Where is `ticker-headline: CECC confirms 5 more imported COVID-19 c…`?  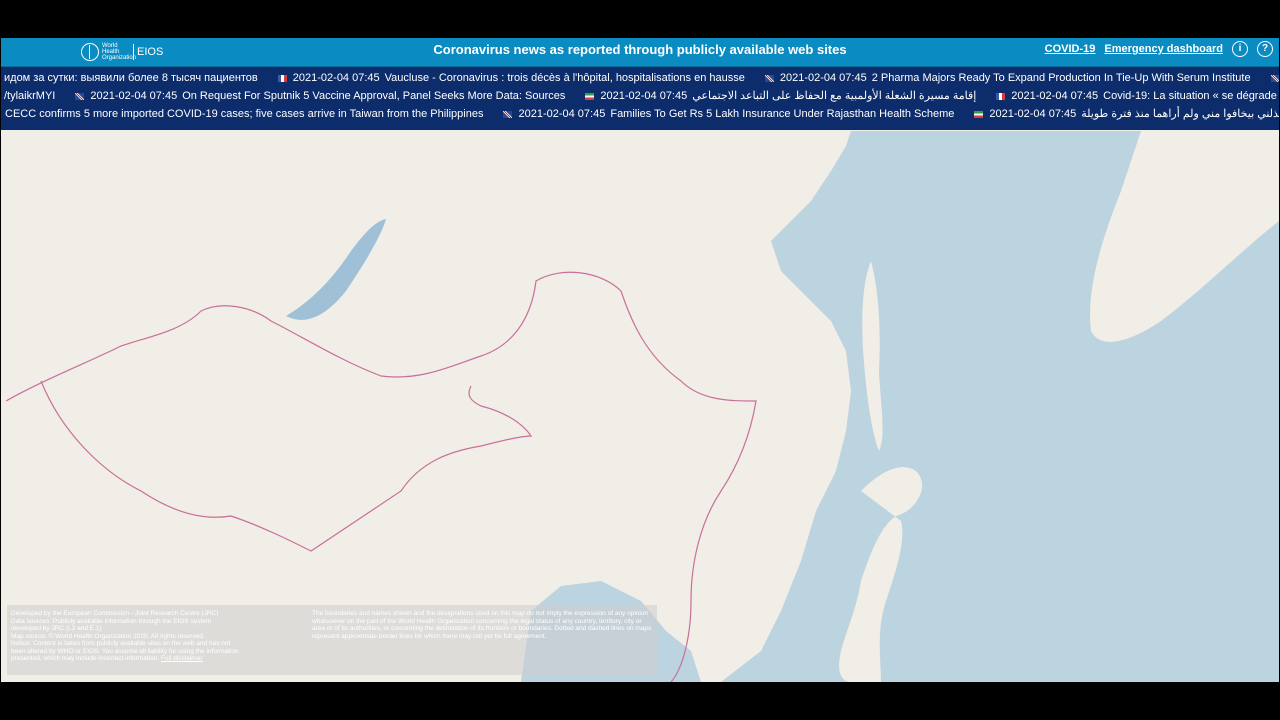
ticker-headline: CECC confirms 5 more imported COVID-19 c… is located at coordinates (244, 114).